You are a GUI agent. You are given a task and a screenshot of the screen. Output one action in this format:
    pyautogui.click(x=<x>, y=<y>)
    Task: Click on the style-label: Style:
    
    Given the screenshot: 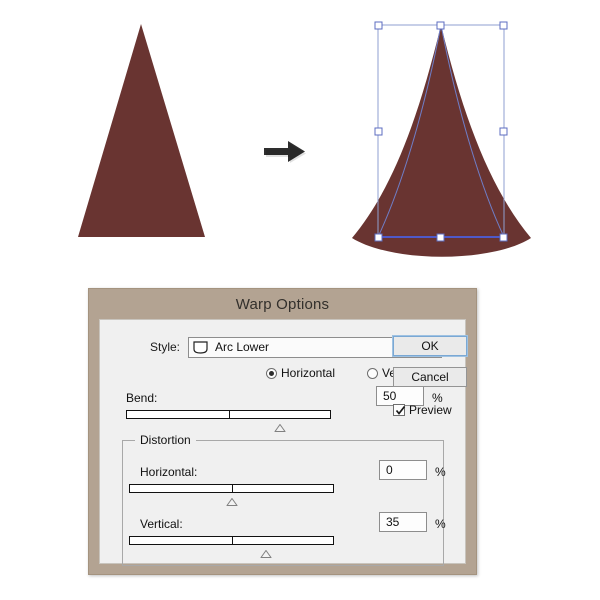 What is the action you would take?
    pyautogui.click(x=164, y=347)
    